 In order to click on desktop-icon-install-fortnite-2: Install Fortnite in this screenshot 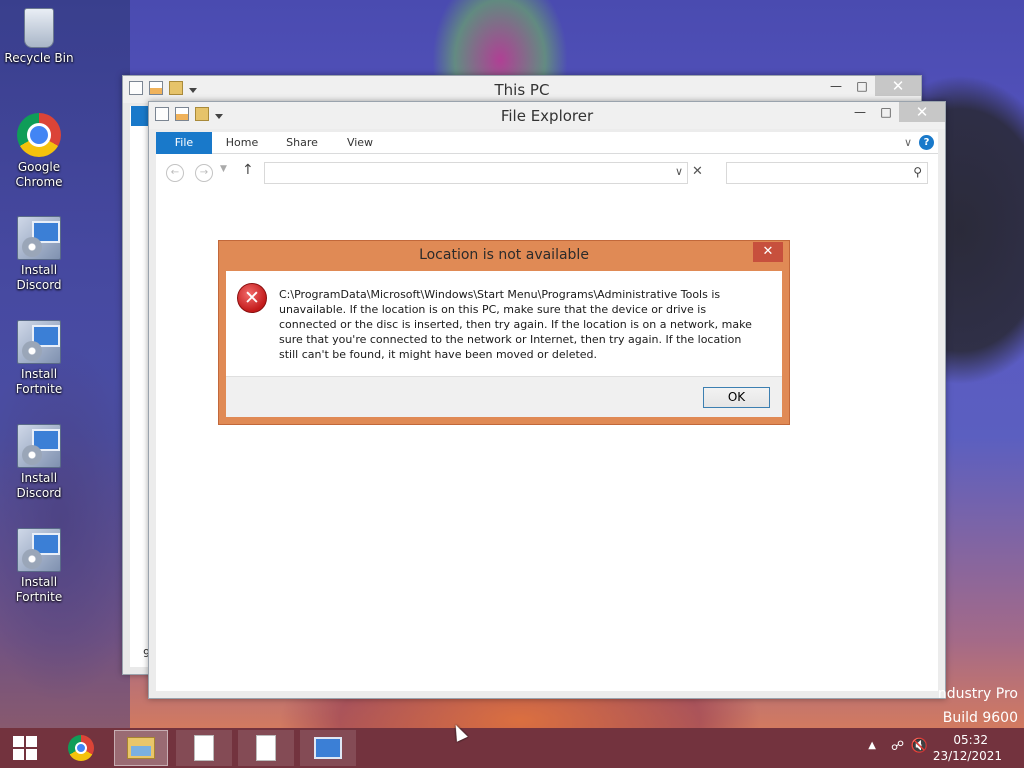, I will do `click(39, 566)`.